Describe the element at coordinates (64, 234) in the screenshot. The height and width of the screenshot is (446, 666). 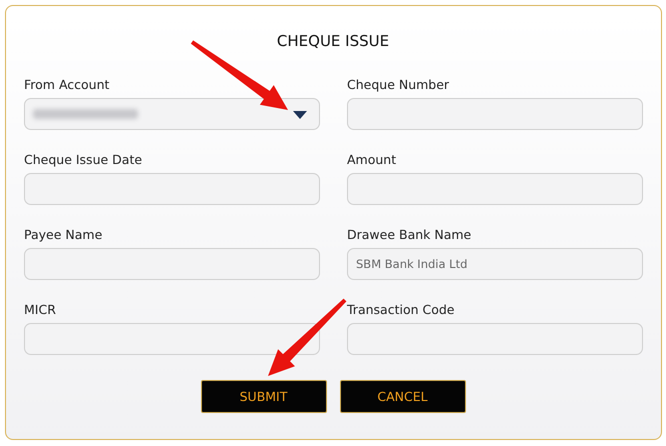
I see `field-label: Payee Name` at that location.